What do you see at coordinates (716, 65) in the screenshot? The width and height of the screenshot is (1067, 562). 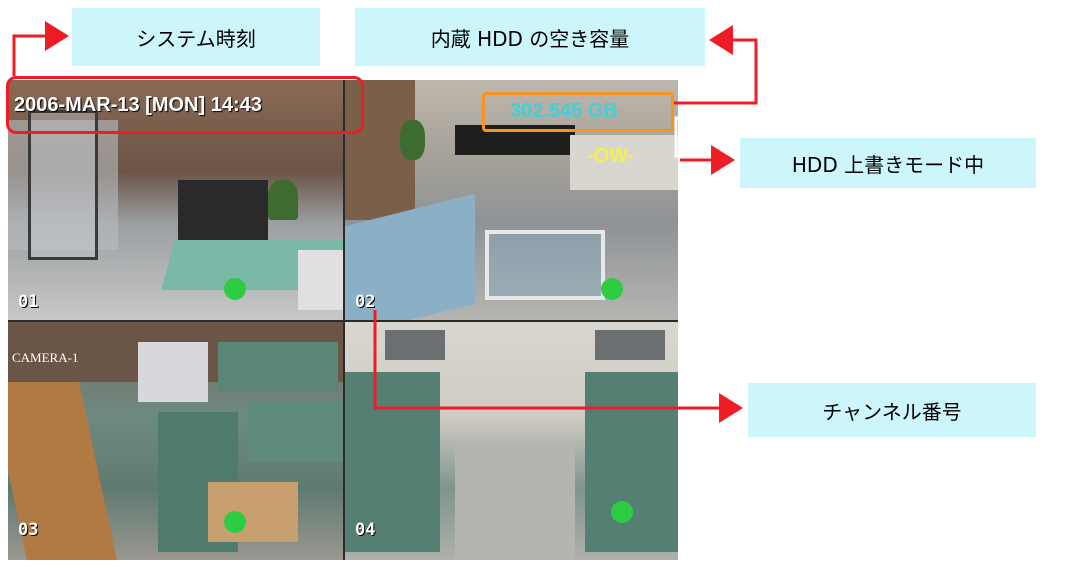 I see `hdd-free-arrow` at bounding box center [716, 65].